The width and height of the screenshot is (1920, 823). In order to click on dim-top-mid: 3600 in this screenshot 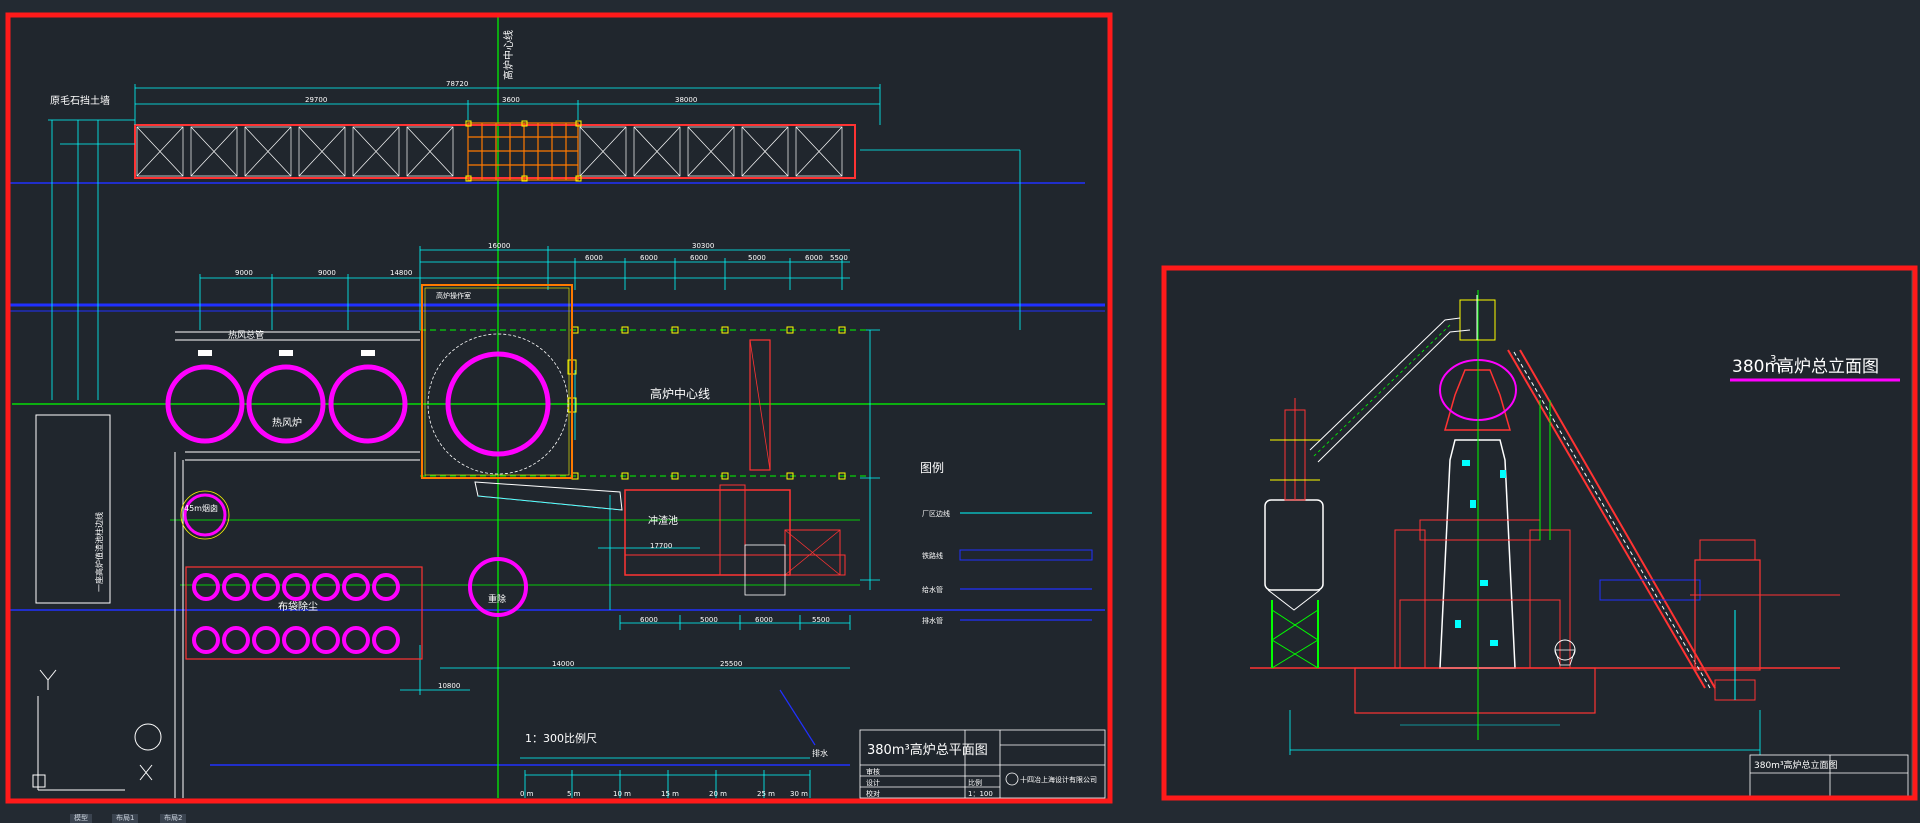, I will do `click(511, 100)`.